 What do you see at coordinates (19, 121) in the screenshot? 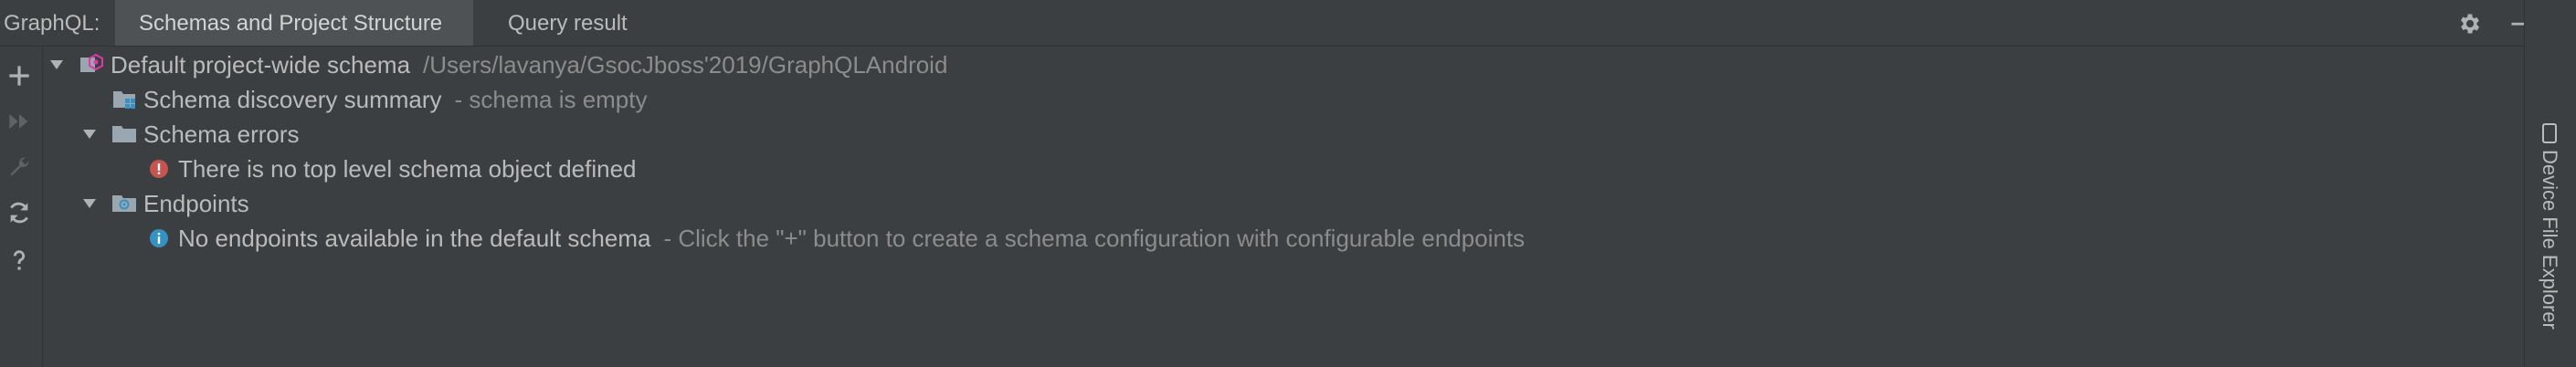
I see `run-icon` at bounding box center [19, 121].